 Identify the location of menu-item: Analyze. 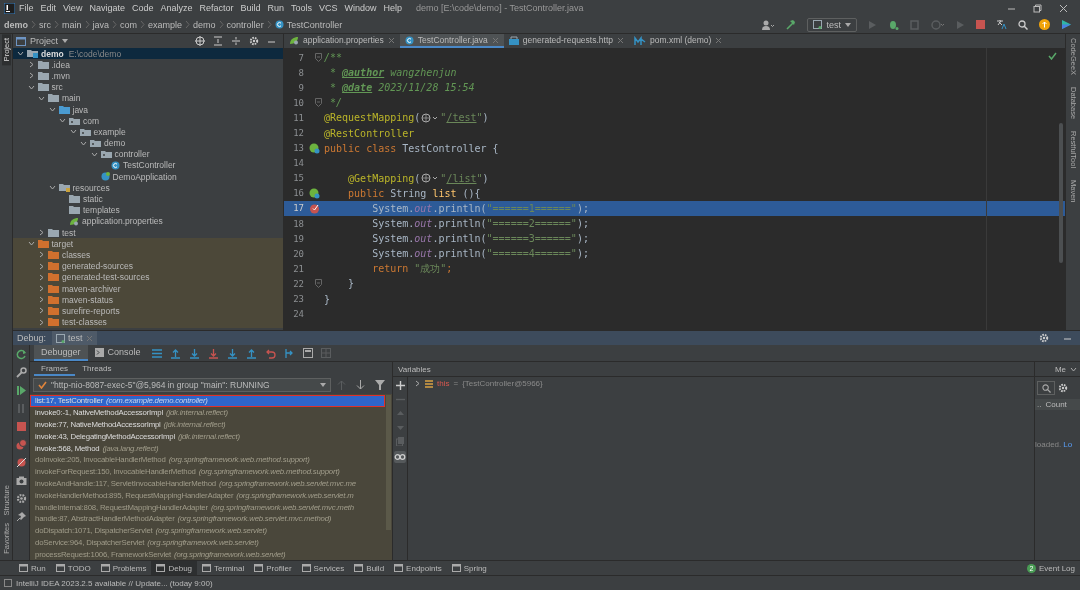
(176, 8).